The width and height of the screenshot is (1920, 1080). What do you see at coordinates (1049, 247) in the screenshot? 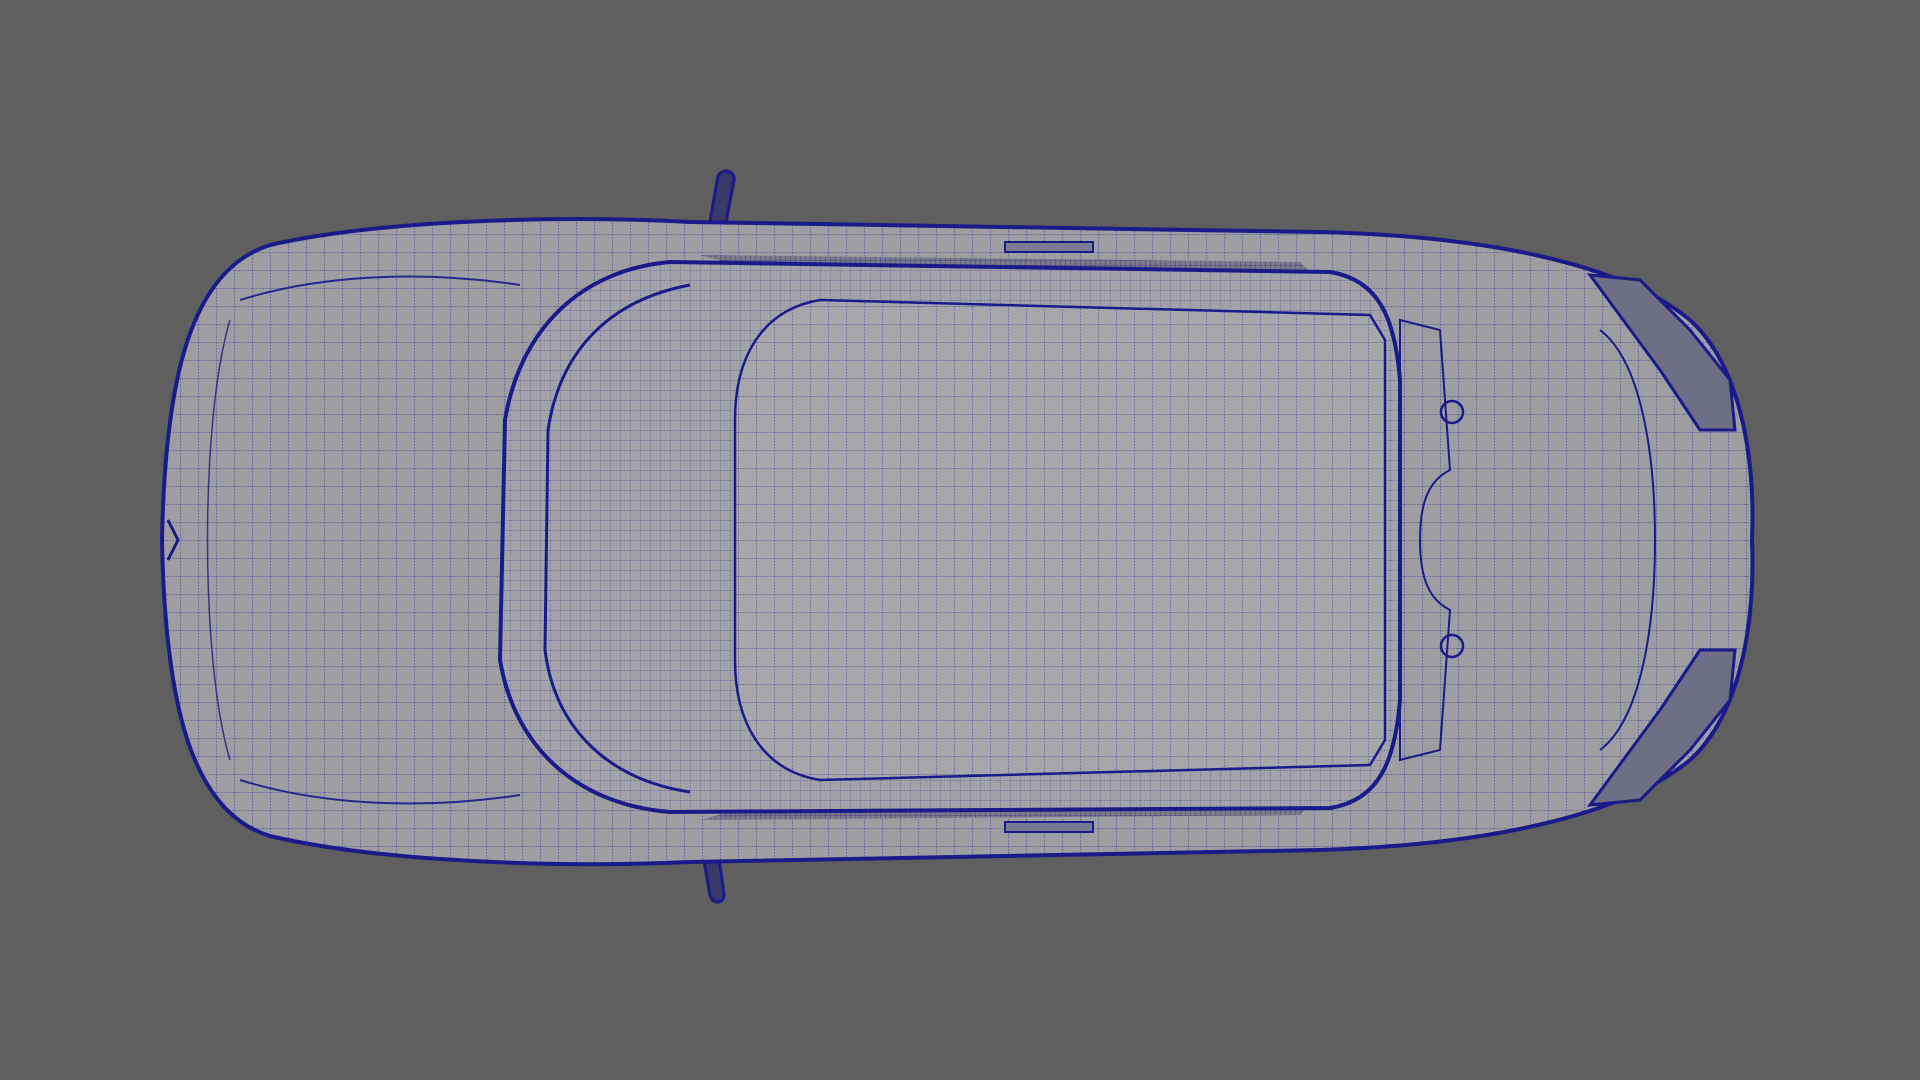
I see `door-handle-top` at bounding box center [1049, 247].